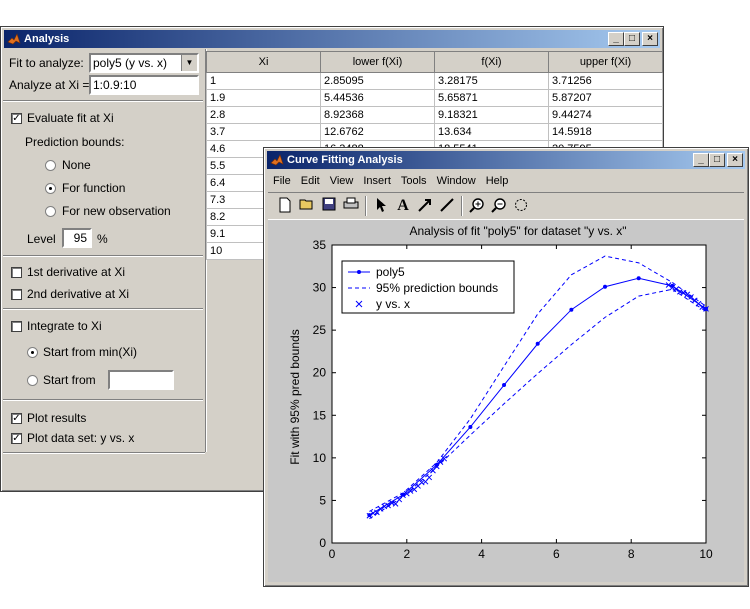  Describe the element at coordinates (64, 326) in the screenshot. I see `integrate-label: Integrate to Xi` at that location.